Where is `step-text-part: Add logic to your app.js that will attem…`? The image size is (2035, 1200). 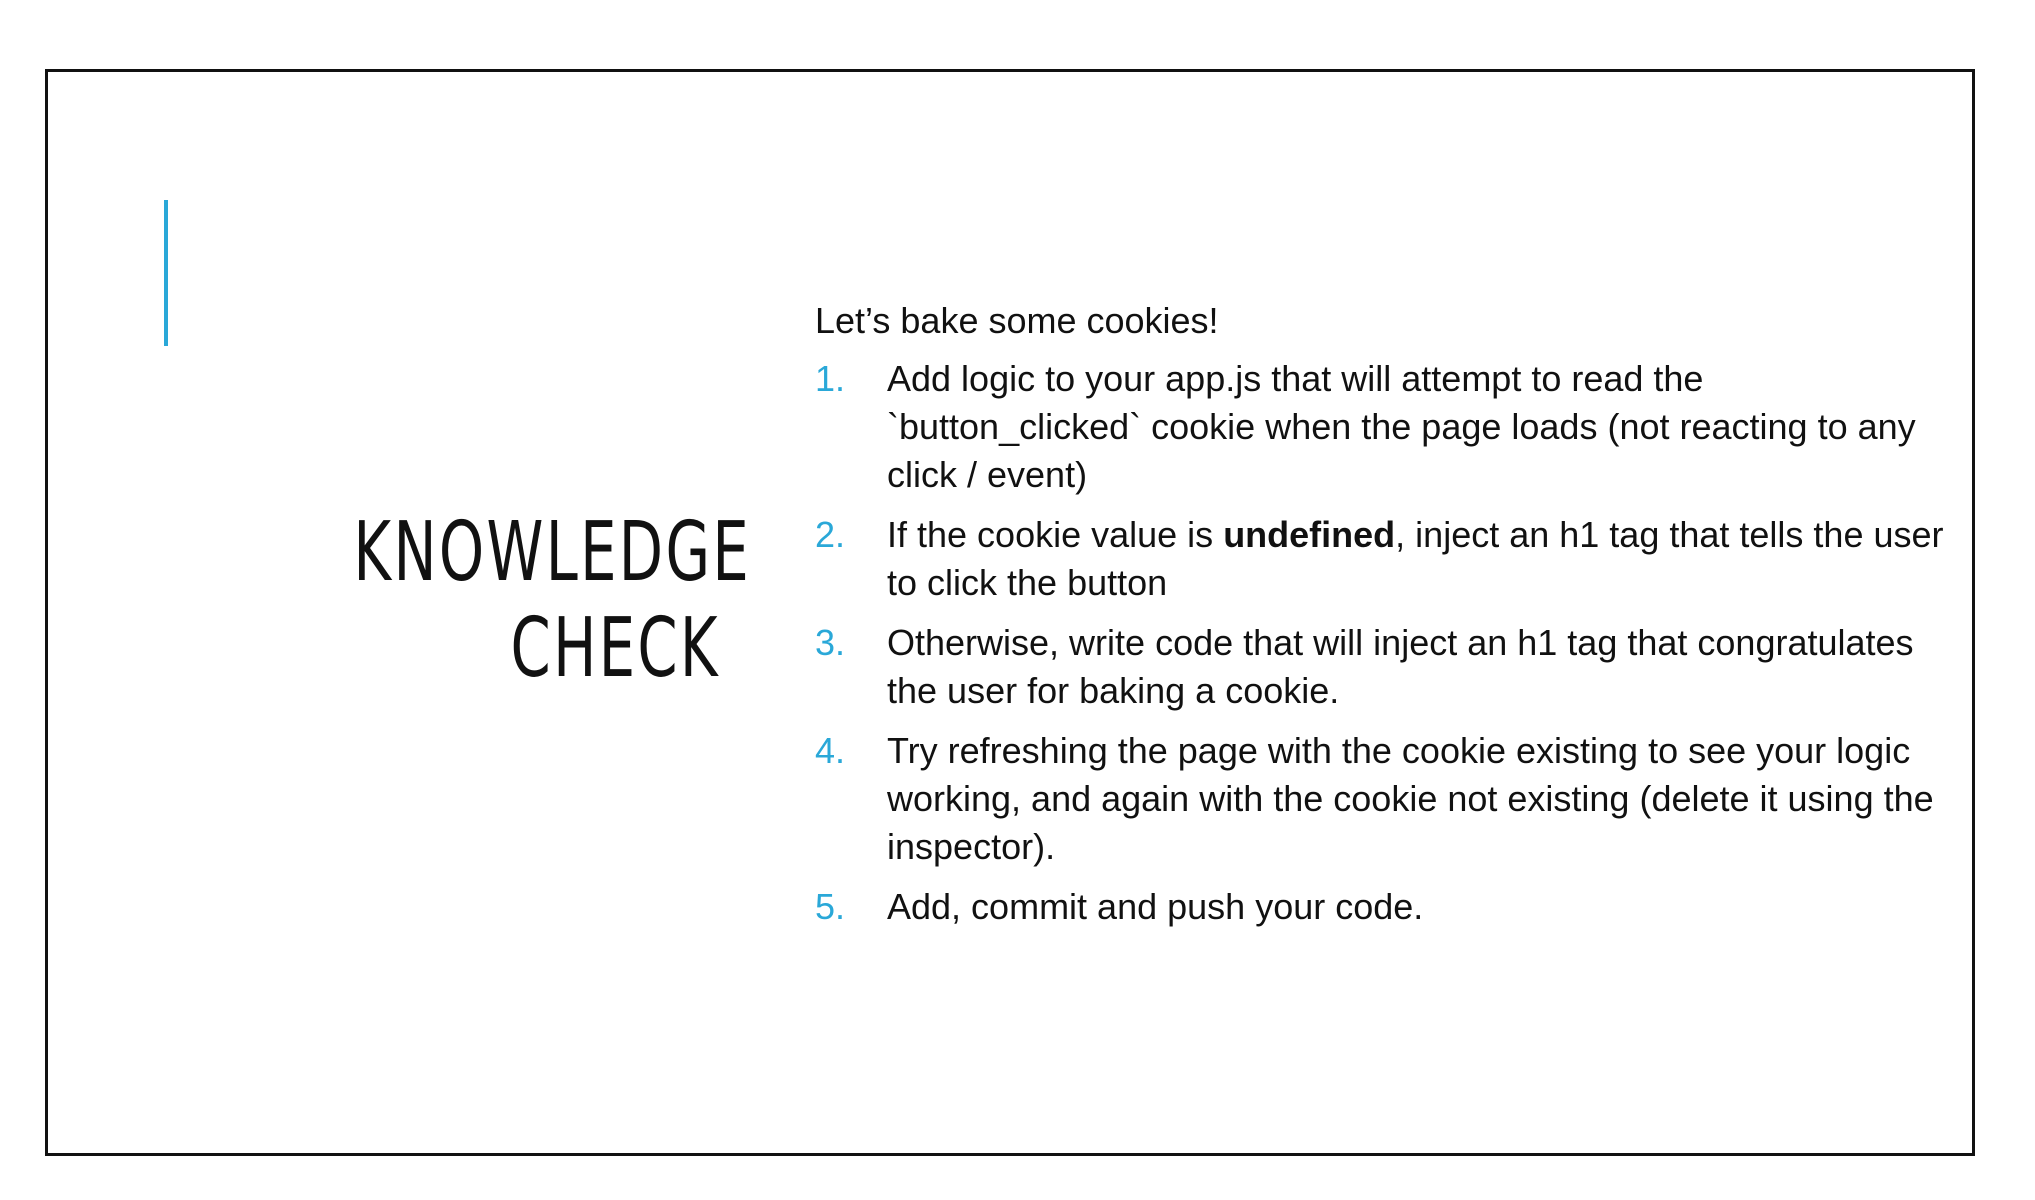
step-text-part: Add logic to your app.js that will attem… is located at coordinates (1401, 426).